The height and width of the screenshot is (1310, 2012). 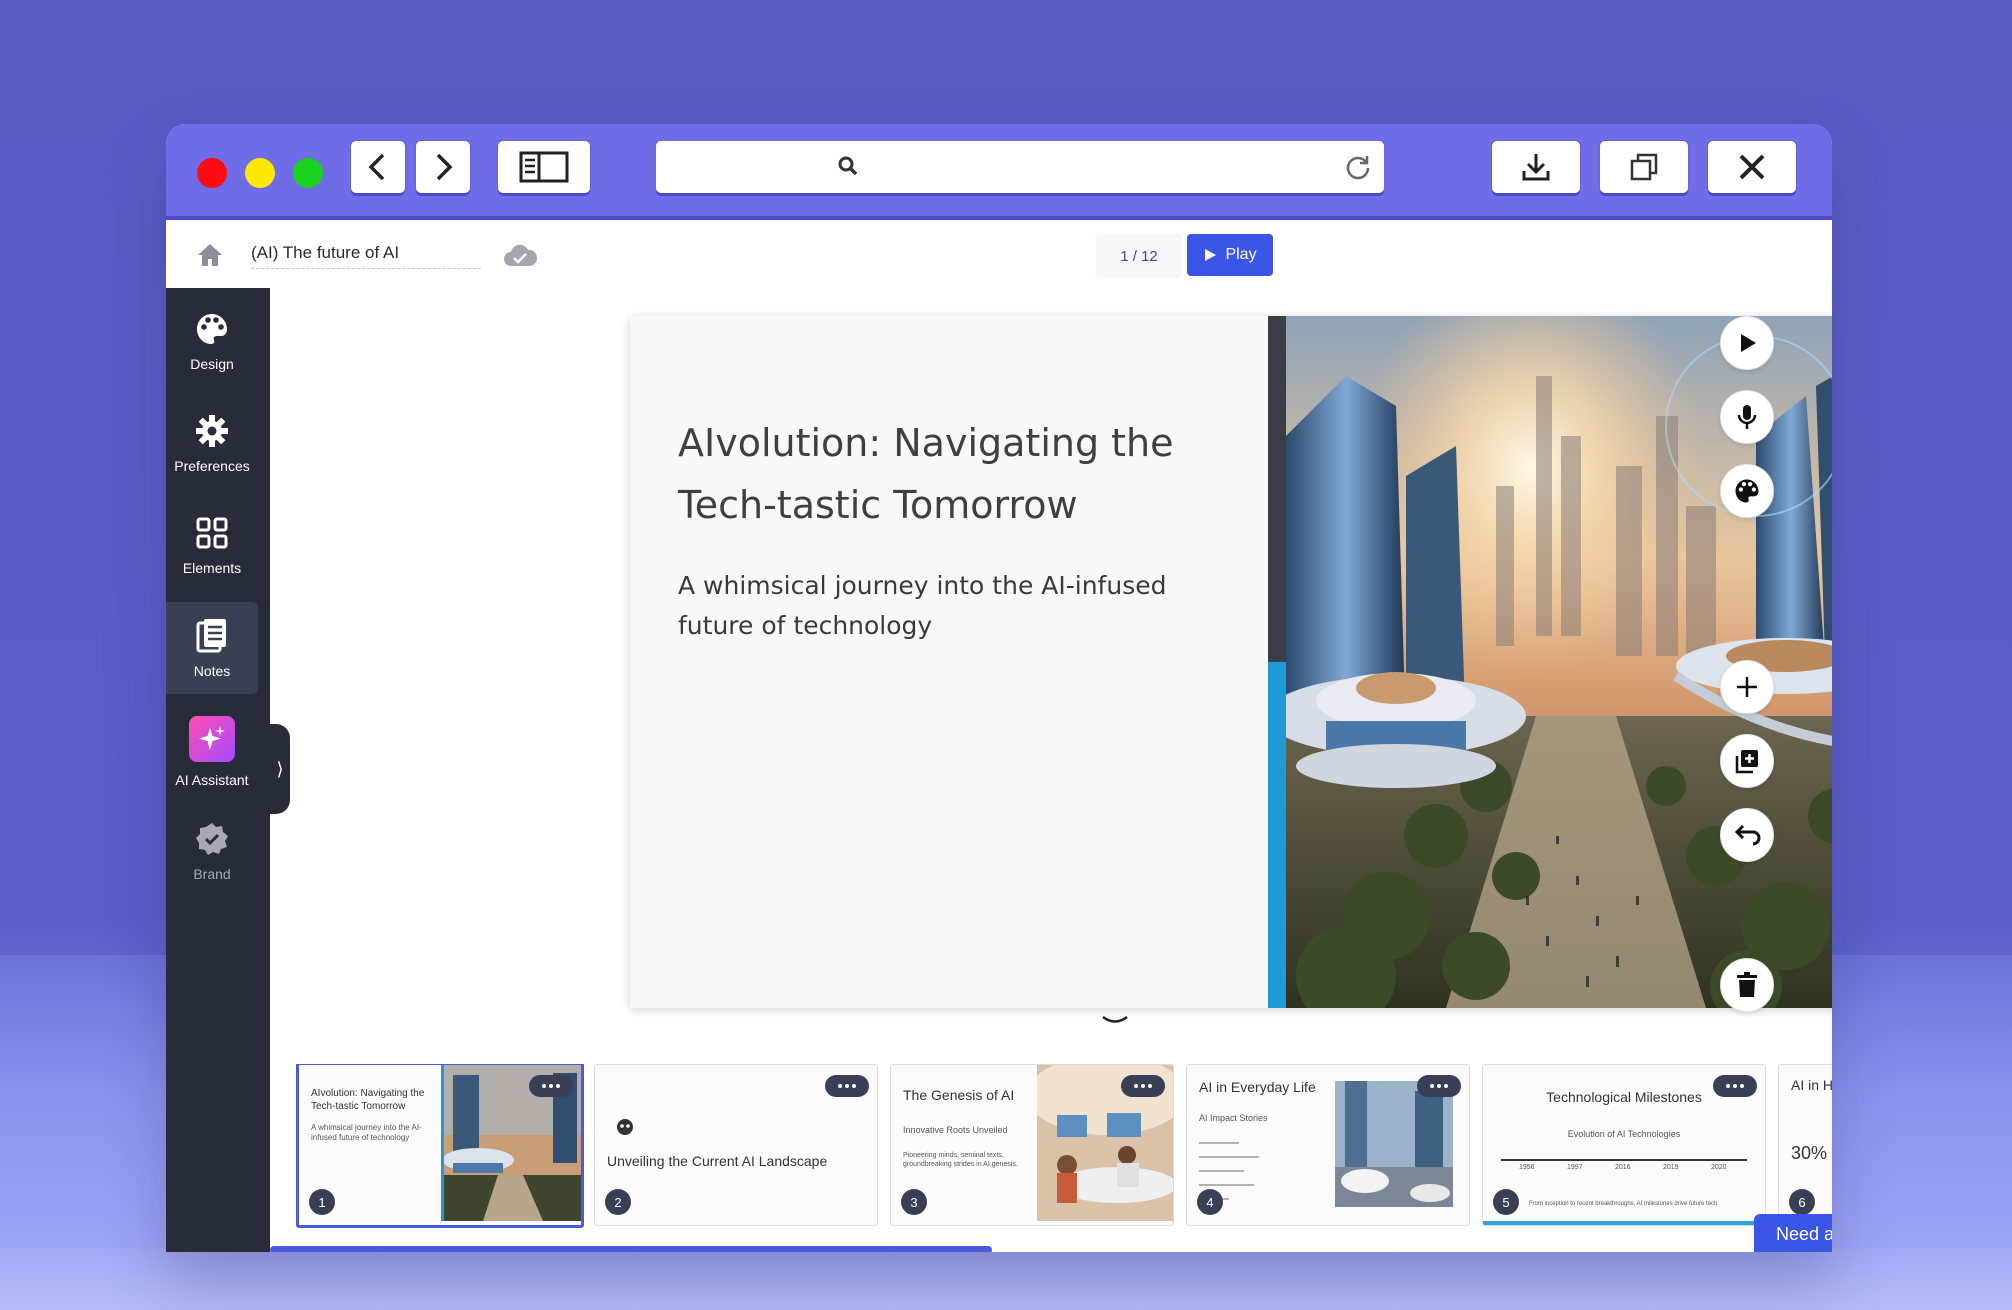 What do you see at coordinates (1624, 1160) in the screenshot?
I see `timeline-line` at bounding box center [1624, 1160].